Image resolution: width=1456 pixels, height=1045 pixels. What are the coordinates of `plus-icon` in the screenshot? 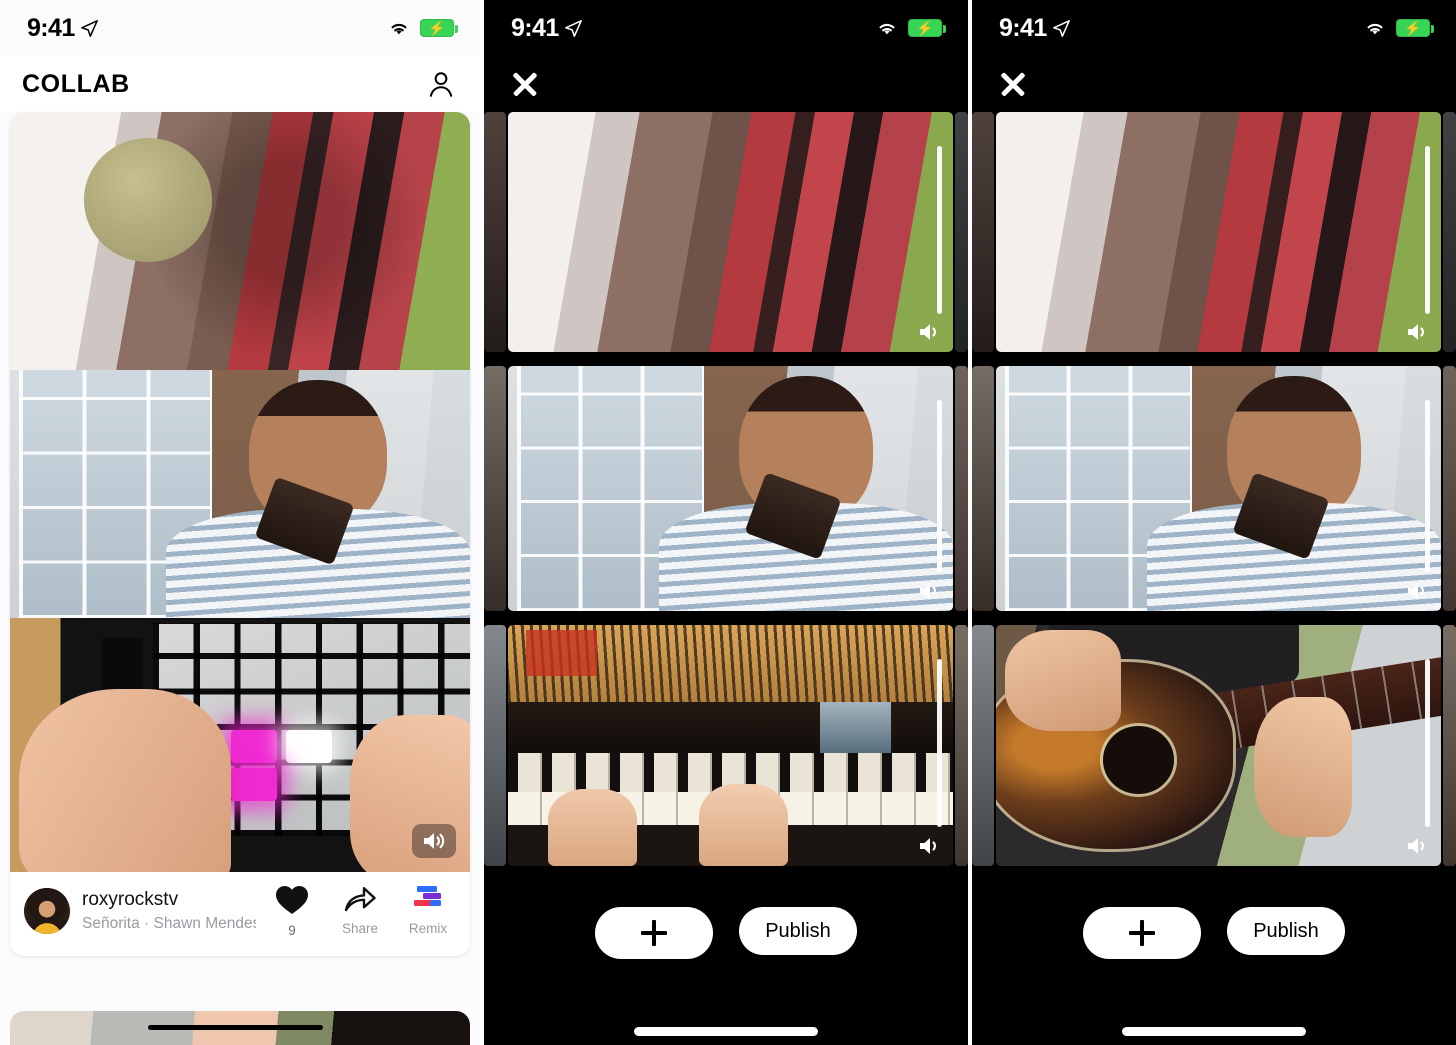 It's located at (1142, 933).